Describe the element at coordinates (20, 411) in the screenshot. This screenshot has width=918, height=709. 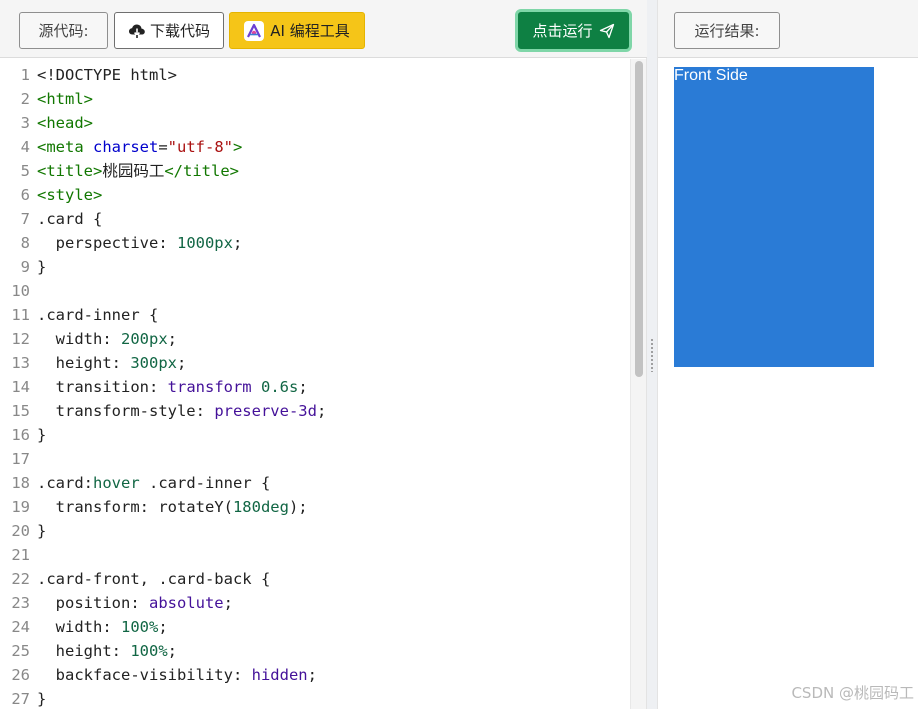
I see `line-number: 15` at that location.